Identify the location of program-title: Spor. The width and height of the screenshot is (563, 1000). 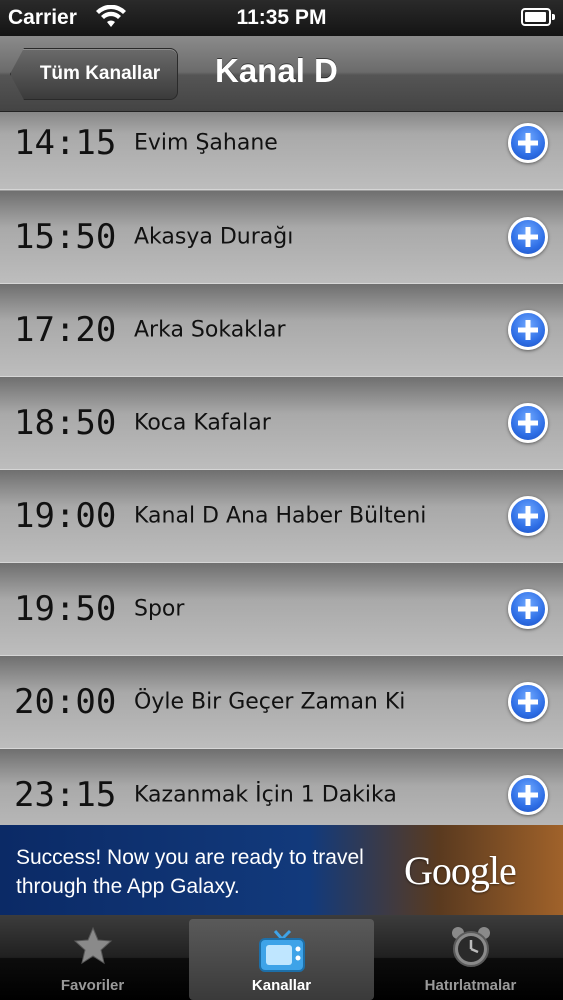
(159, 609).